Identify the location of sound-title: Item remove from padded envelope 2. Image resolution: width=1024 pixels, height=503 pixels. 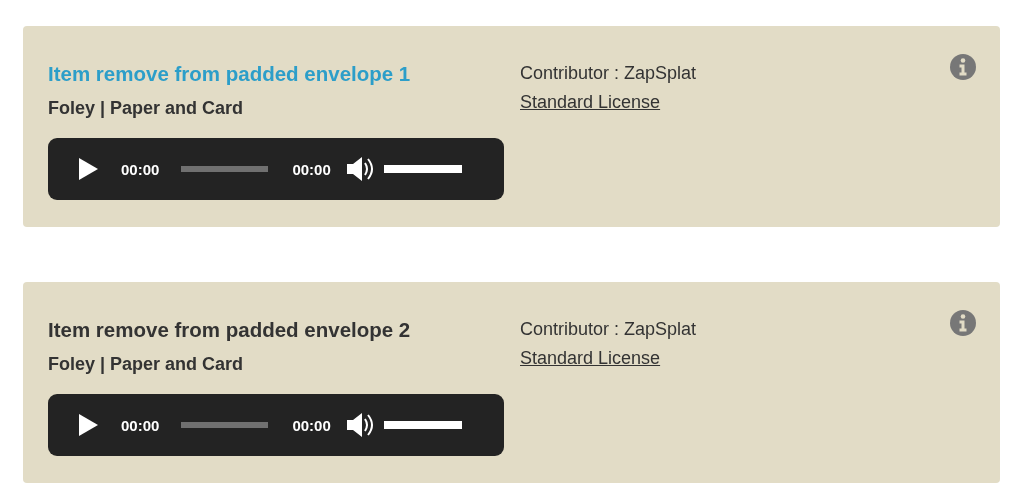
(276, 330).